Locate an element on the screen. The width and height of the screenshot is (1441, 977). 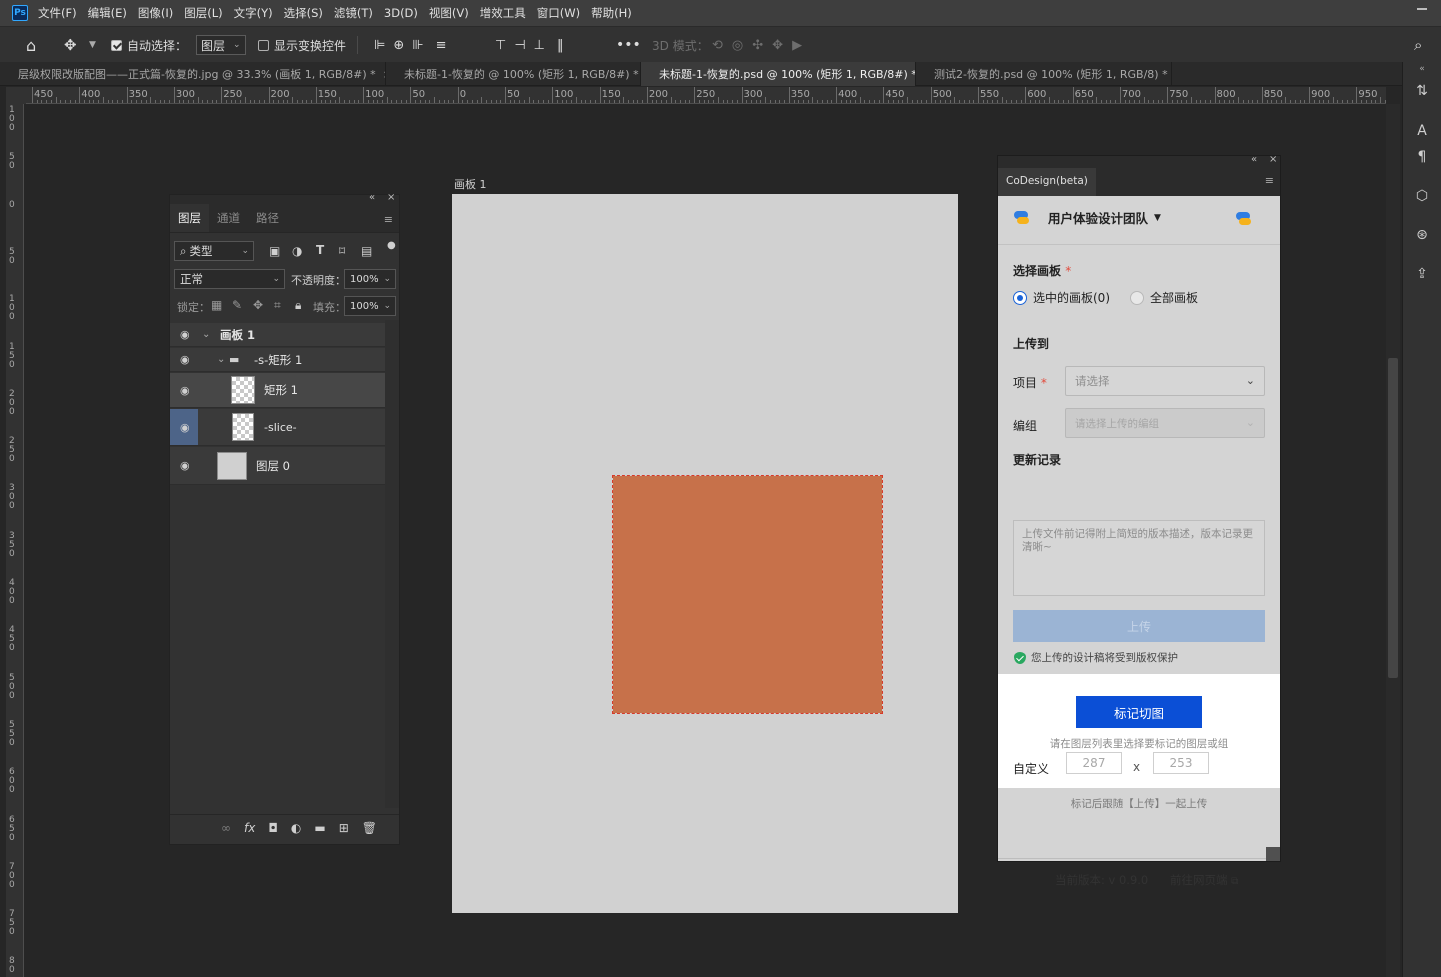
chevron-down-icon: ▼ is located at coordinates (92, 45).